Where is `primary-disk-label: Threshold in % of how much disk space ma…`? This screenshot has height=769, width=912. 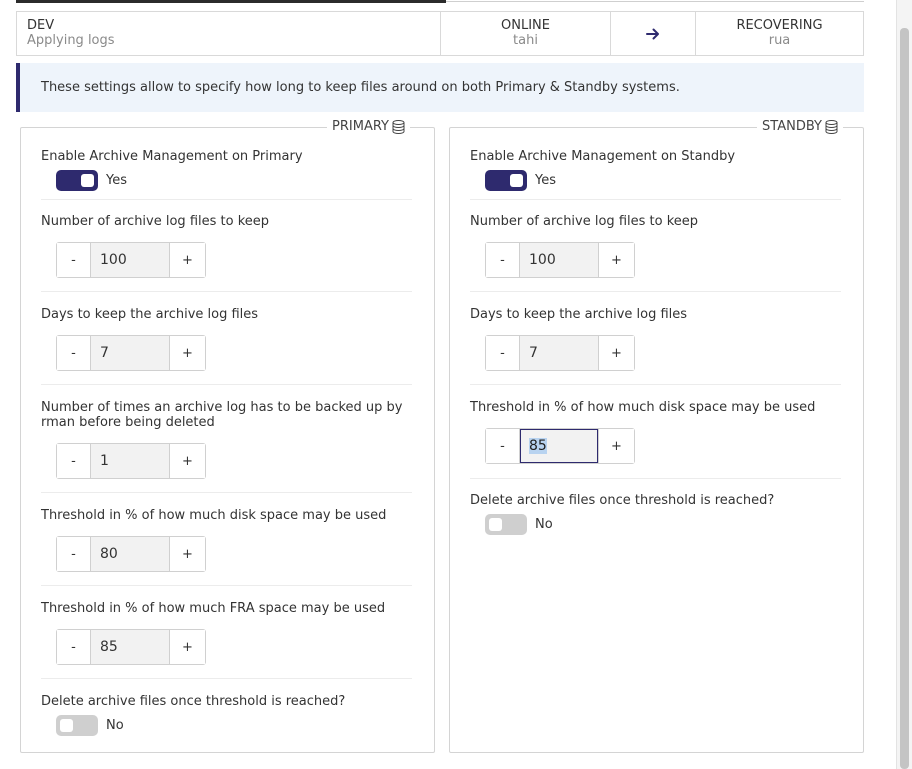
primary-disk-label: Threshold in % of how much disk space ma… is located at coordinates (214, 515).